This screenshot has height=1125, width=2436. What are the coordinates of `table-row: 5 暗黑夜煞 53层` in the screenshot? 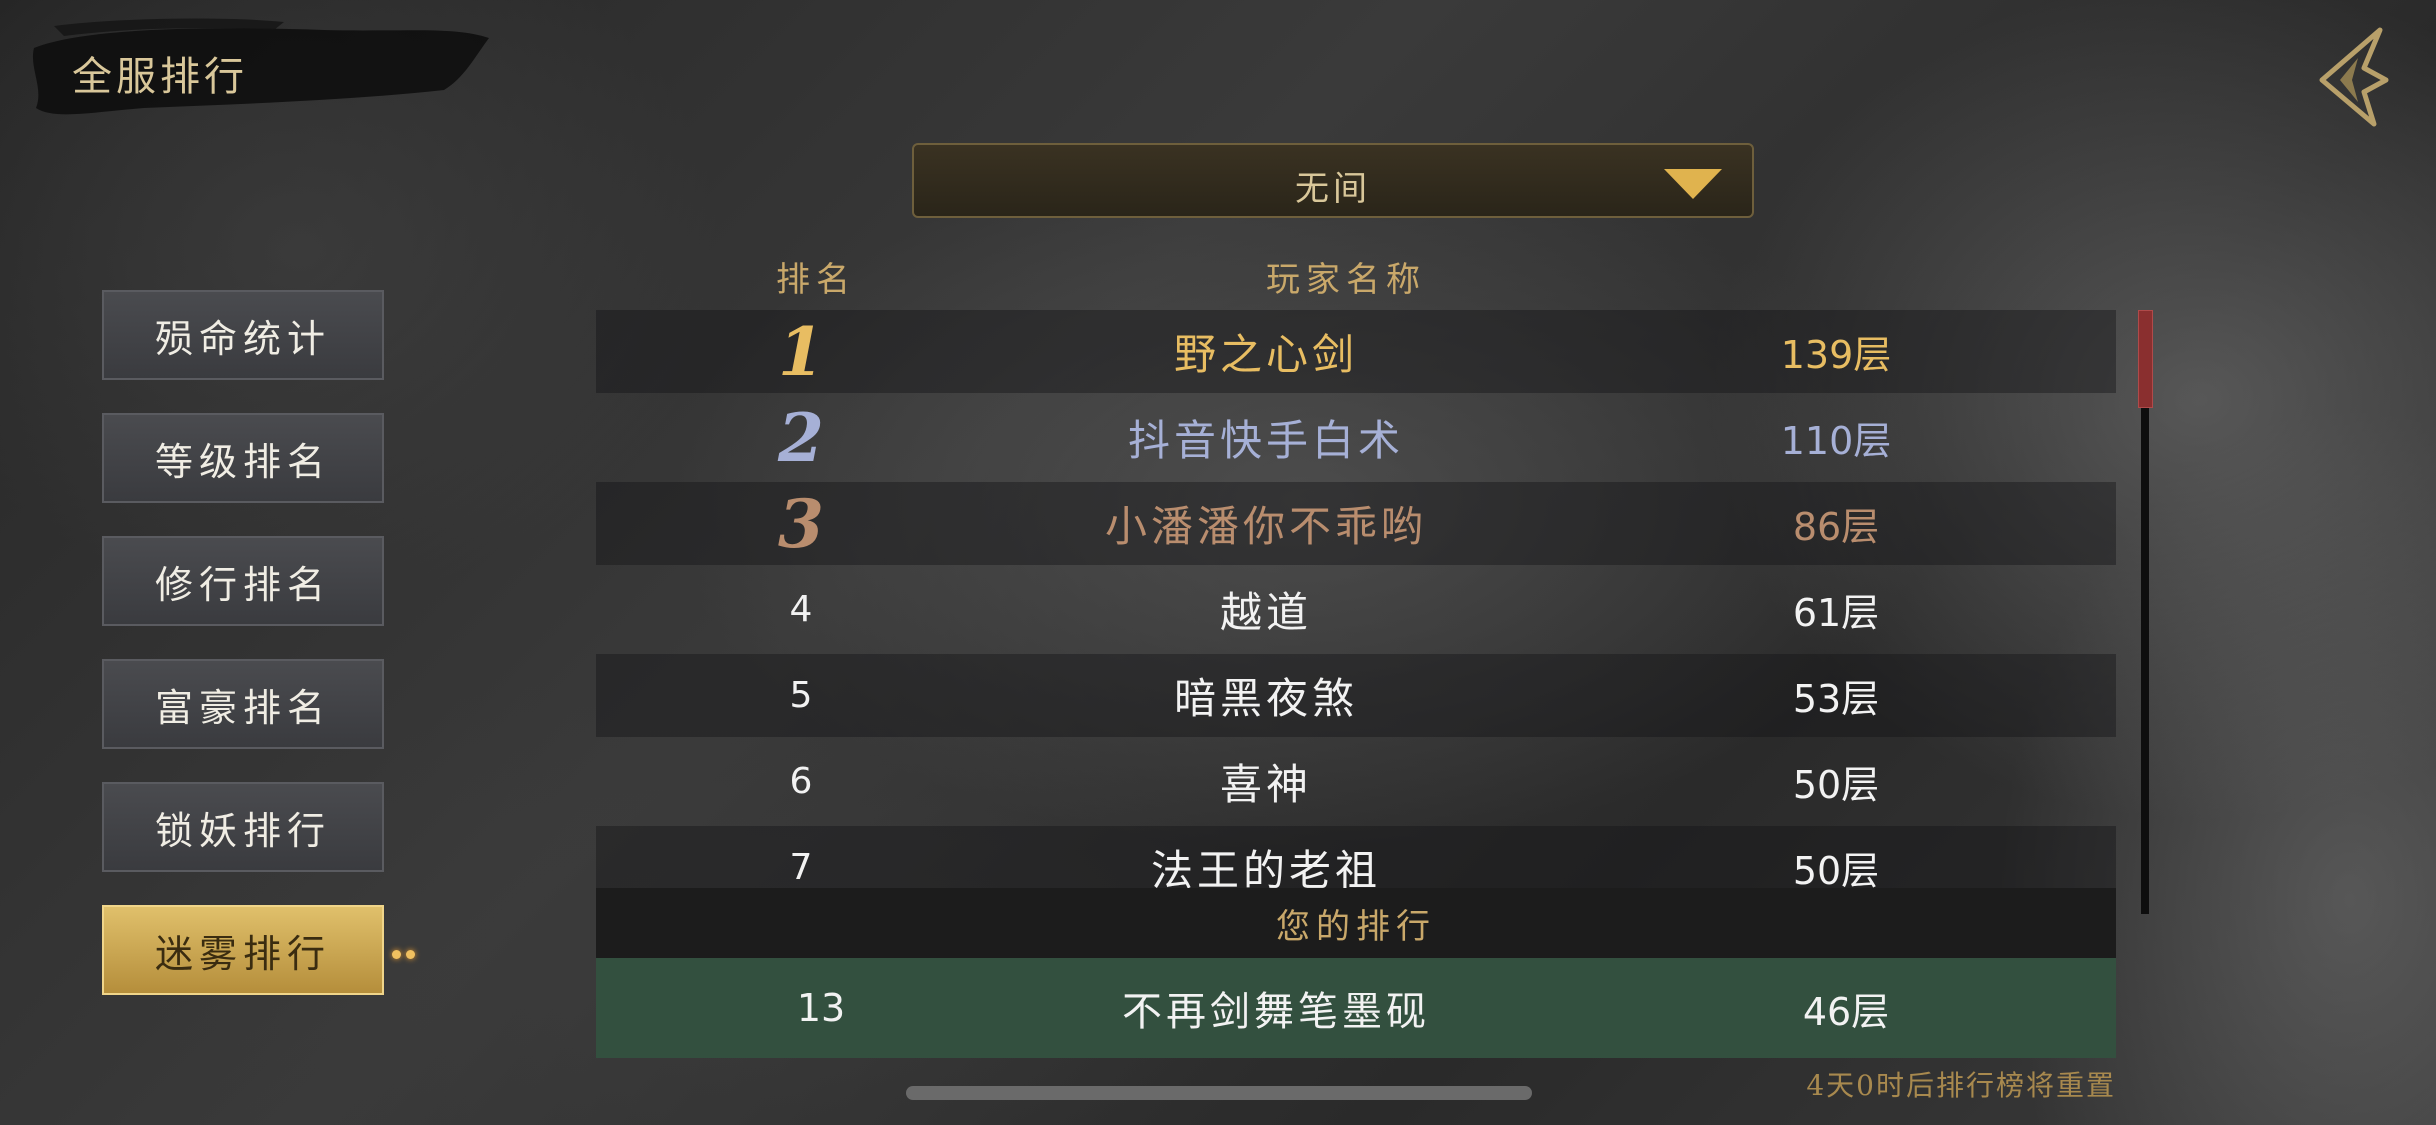 It's located at (1356, 695).